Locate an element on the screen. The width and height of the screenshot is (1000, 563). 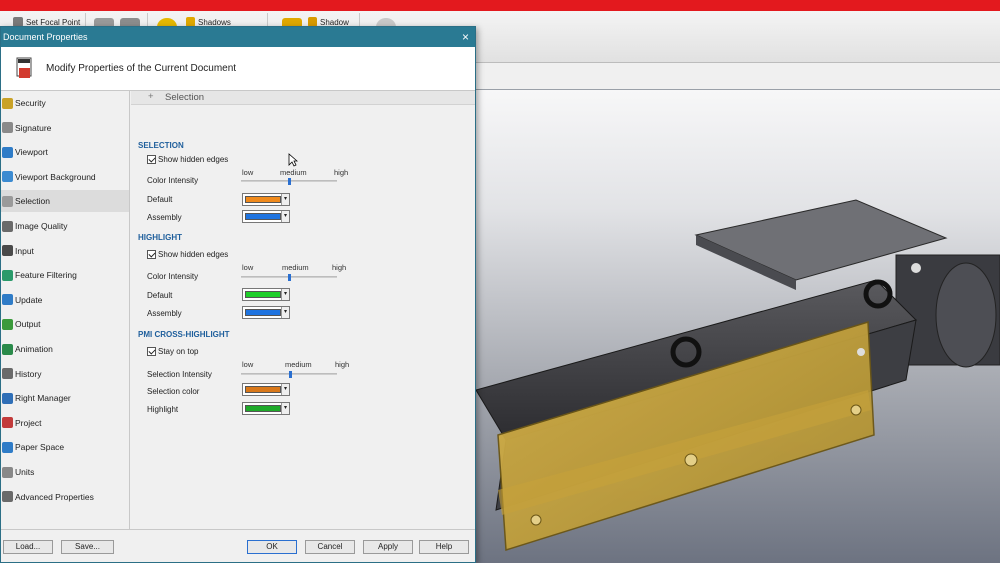
history-icon is located at coordinates (7, 374).